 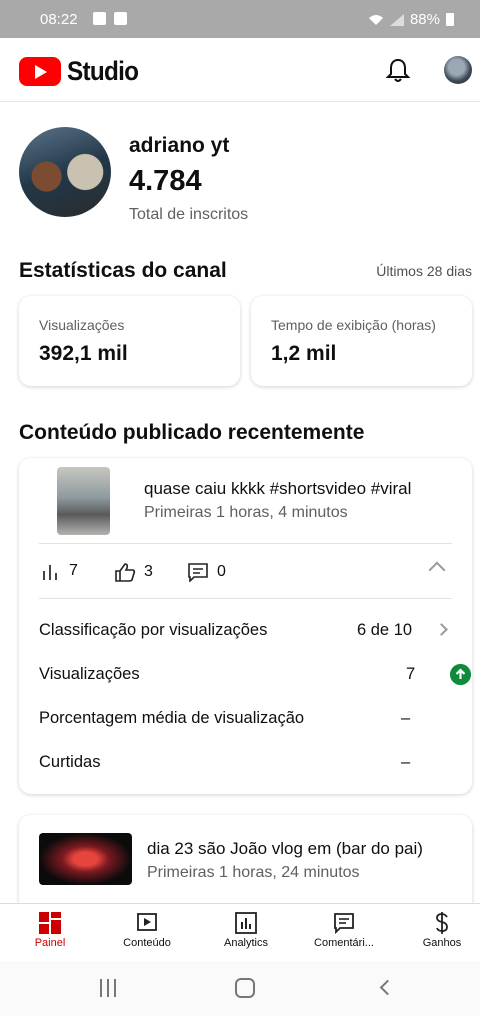 What do you see at coordinates (240, 70) in the screenshot?
I see `app-bar: Studio` at bounding box center [240, 70].